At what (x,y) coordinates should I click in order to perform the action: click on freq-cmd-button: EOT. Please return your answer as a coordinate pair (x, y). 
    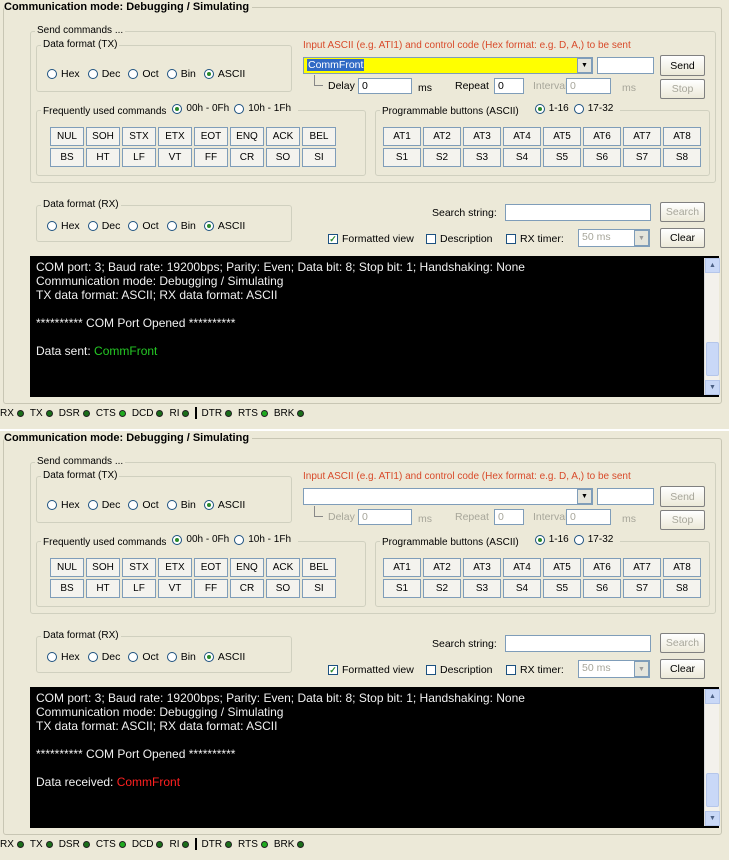
    Looking at the image, I should click on (211, 136).